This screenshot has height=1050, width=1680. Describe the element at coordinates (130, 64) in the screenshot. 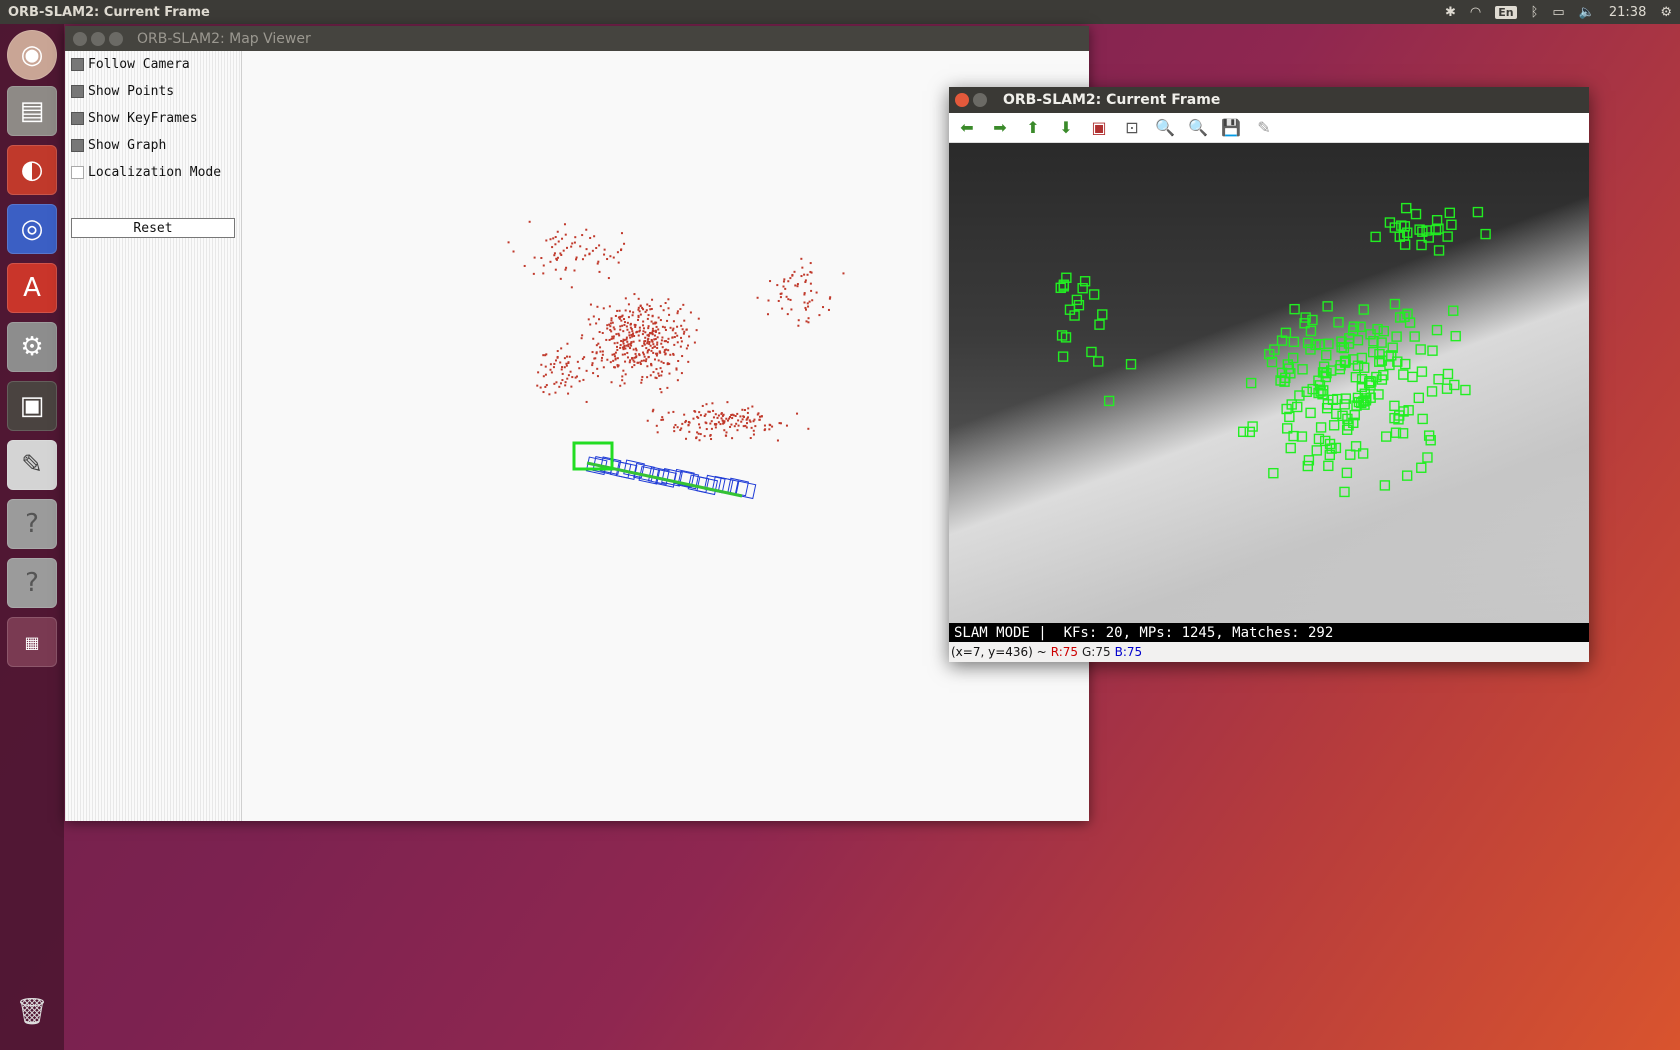

I see `follow-camera-checkbox: Follow Camera` at that location.